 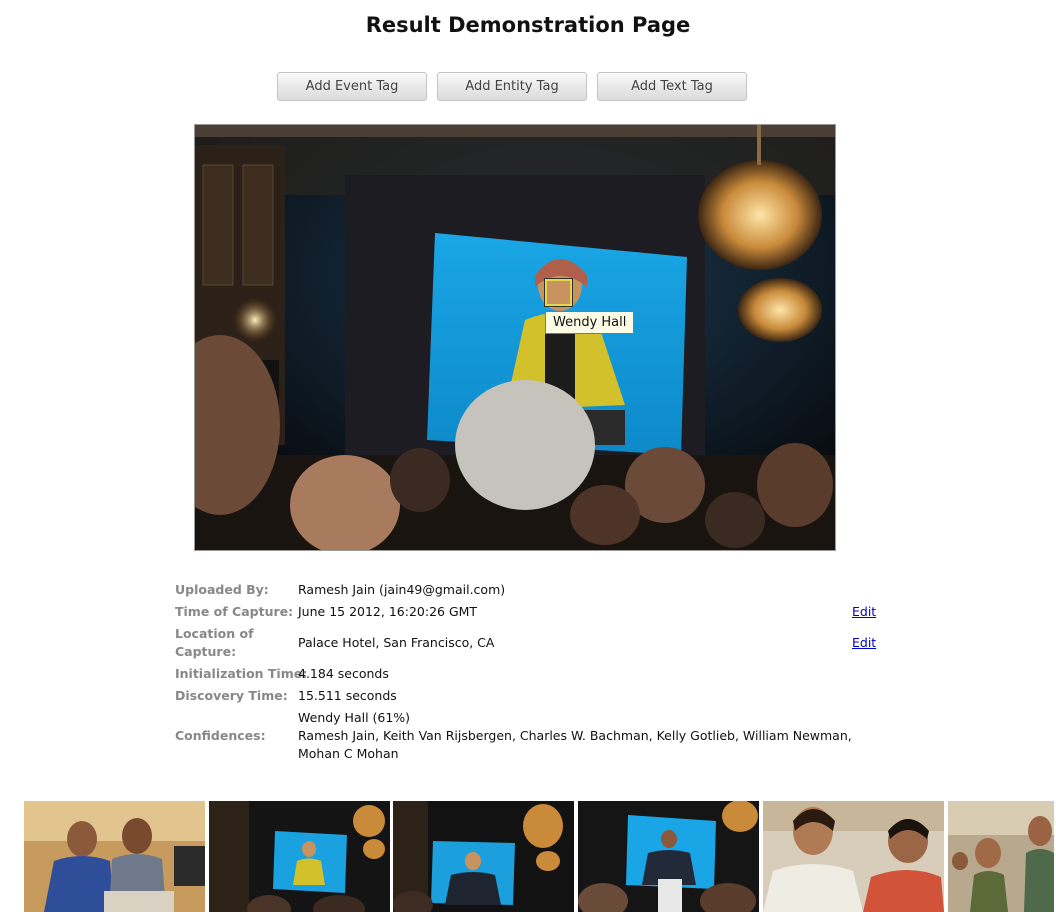 I want to click on thumbnail-3-image, so click(x=483, y=856).